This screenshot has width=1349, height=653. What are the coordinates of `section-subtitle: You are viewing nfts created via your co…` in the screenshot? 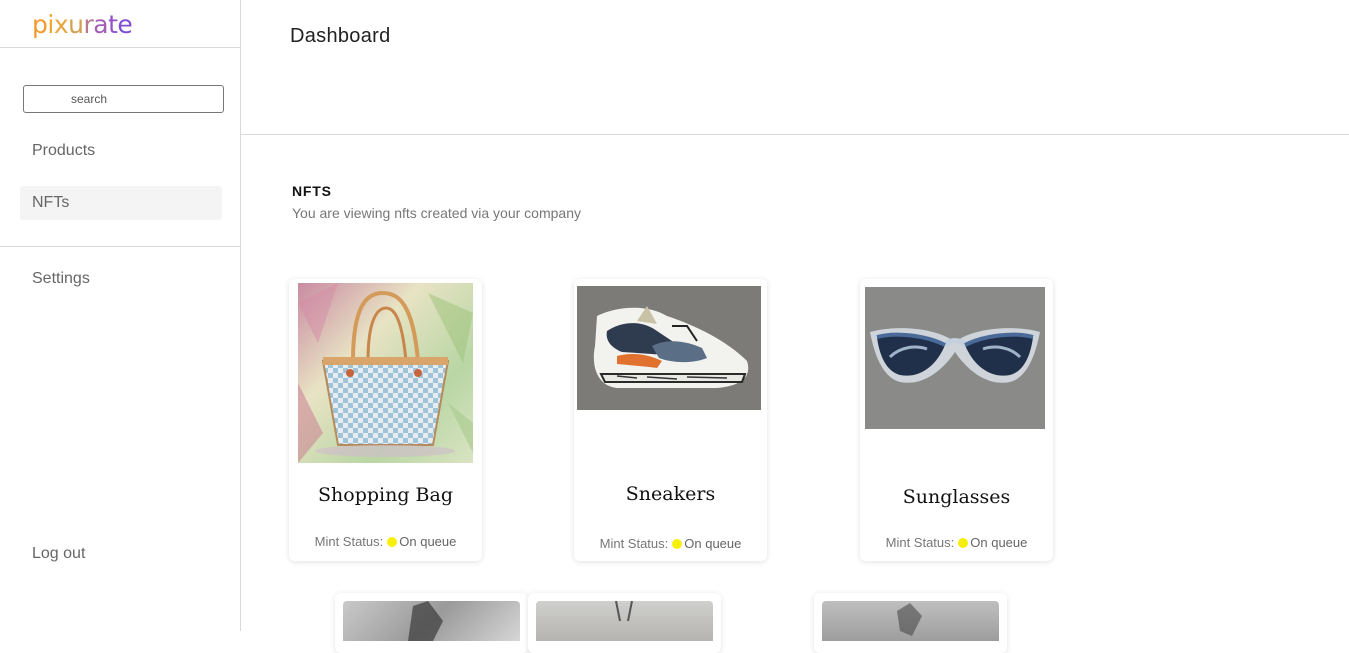 It's located at (436, 213).